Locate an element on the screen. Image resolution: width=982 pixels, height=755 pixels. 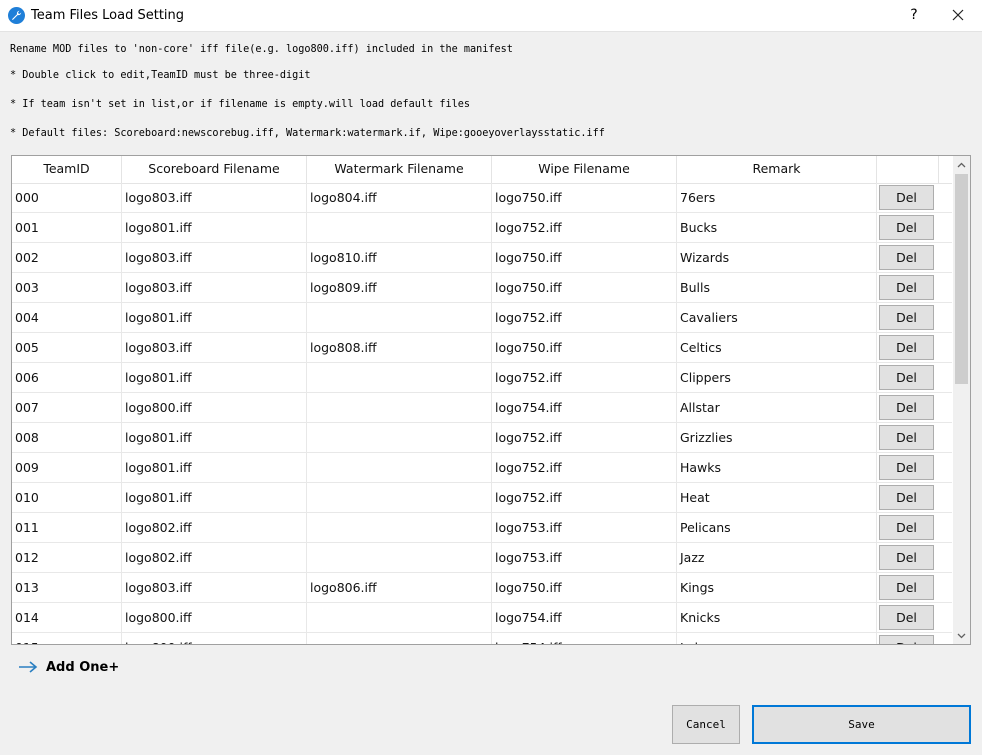
remark-cell: Bucks is located at coordinates (777, 228).